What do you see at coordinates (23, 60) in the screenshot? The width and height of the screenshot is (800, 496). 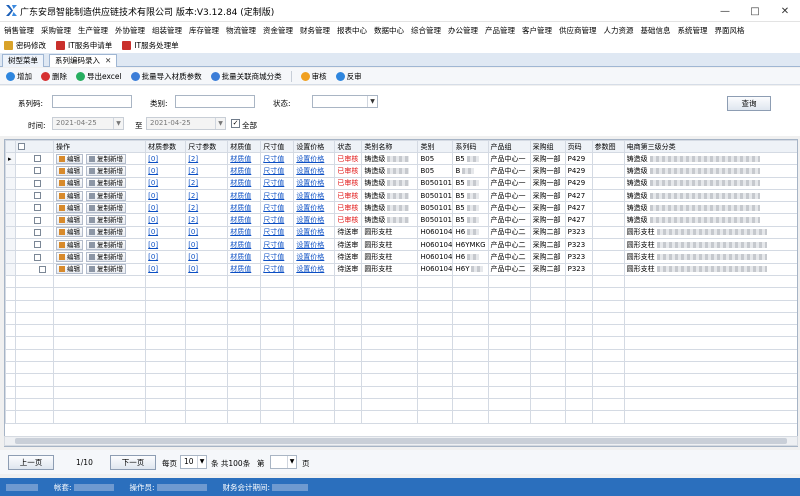 I see `tab-tree-menu: 树型菜单` at bounding box center [23, 60].